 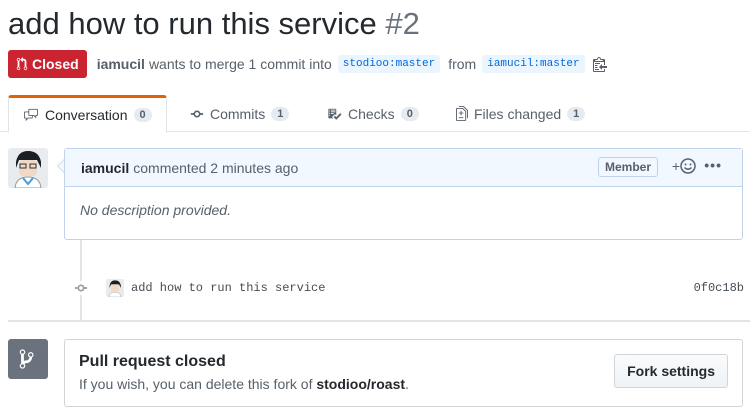 I want to click on git-commit-icon, so click(x=81, y=288).